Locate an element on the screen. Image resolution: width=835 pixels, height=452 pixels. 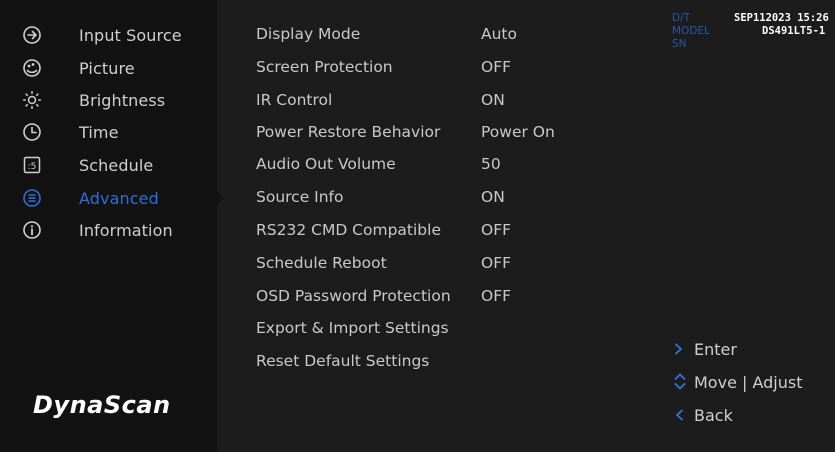
hint-move-adjust: Move | Adjust is located at coordinates (737, 382).